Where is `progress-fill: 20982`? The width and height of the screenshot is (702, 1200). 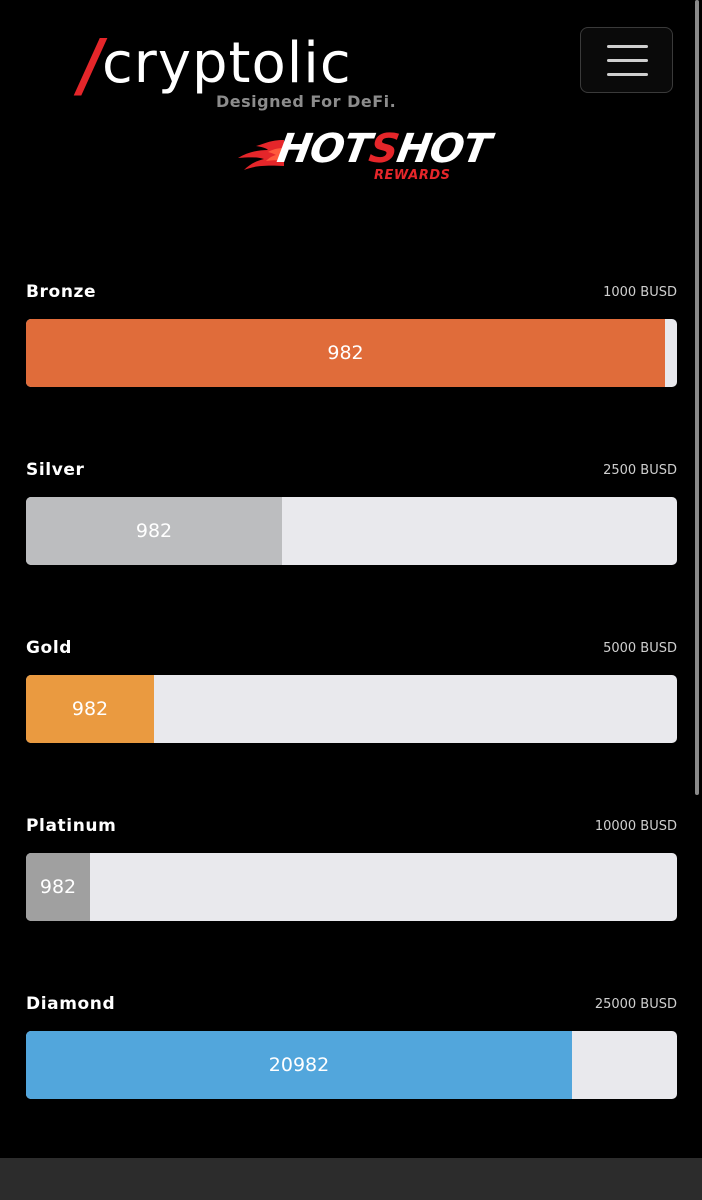 progress-fill: 20982 is located at coordinates (299, 1065).